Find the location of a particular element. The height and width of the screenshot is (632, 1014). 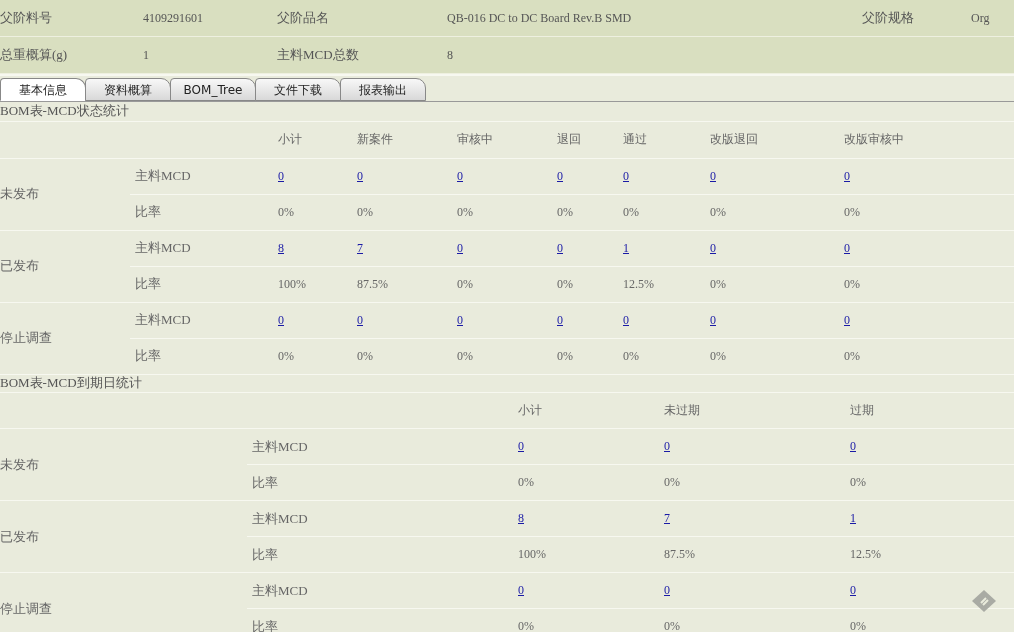

column-header: 退回 is located at coordinates (569, 139).